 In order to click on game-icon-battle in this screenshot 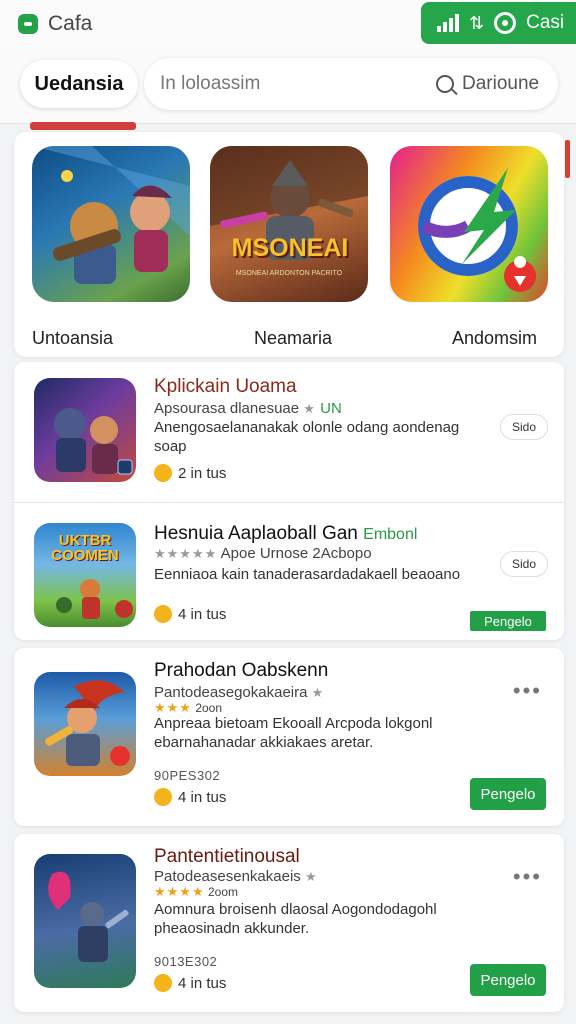, I will do `click(85, 430)`.